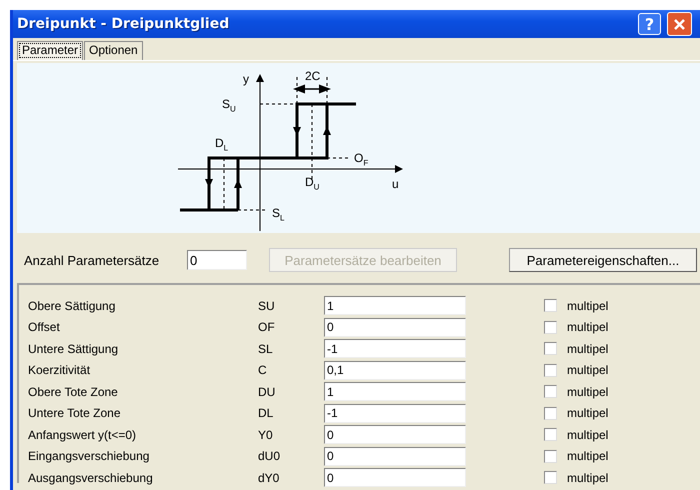  What do you see at coordinates (73, 349) in the screenshot?
I see `parameter-name: Untere Sättigung` at bounding box center [73, 349].